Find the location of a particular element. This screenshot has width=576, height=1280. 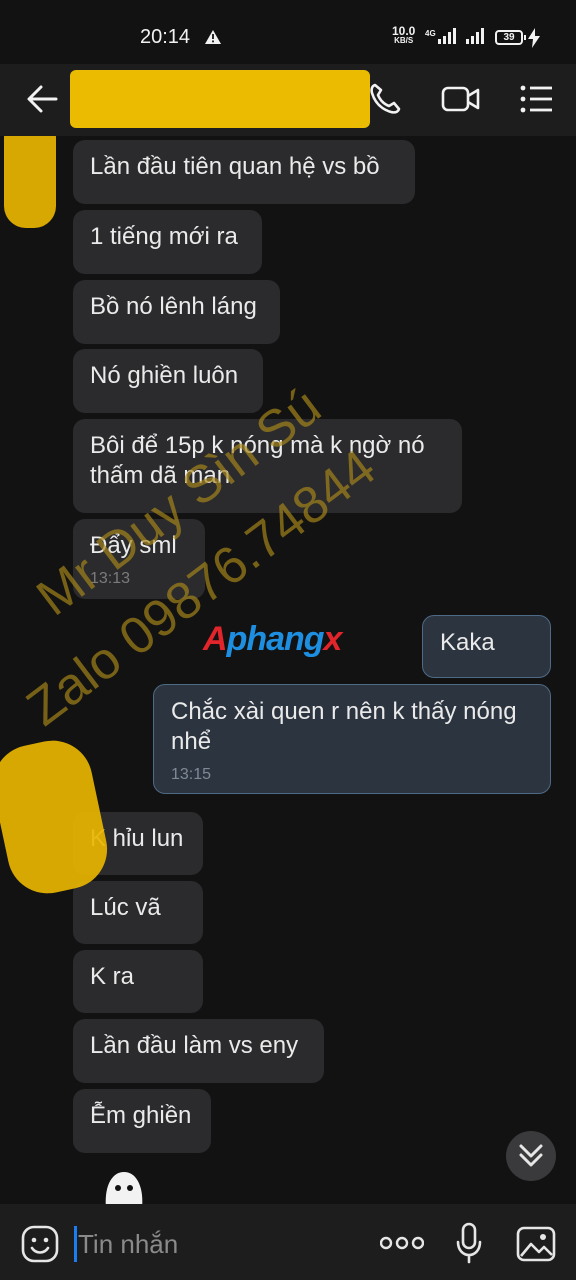

status-bar: 20:14 10.0 KB/S 4G 39 is located at coordinates (288, 32).